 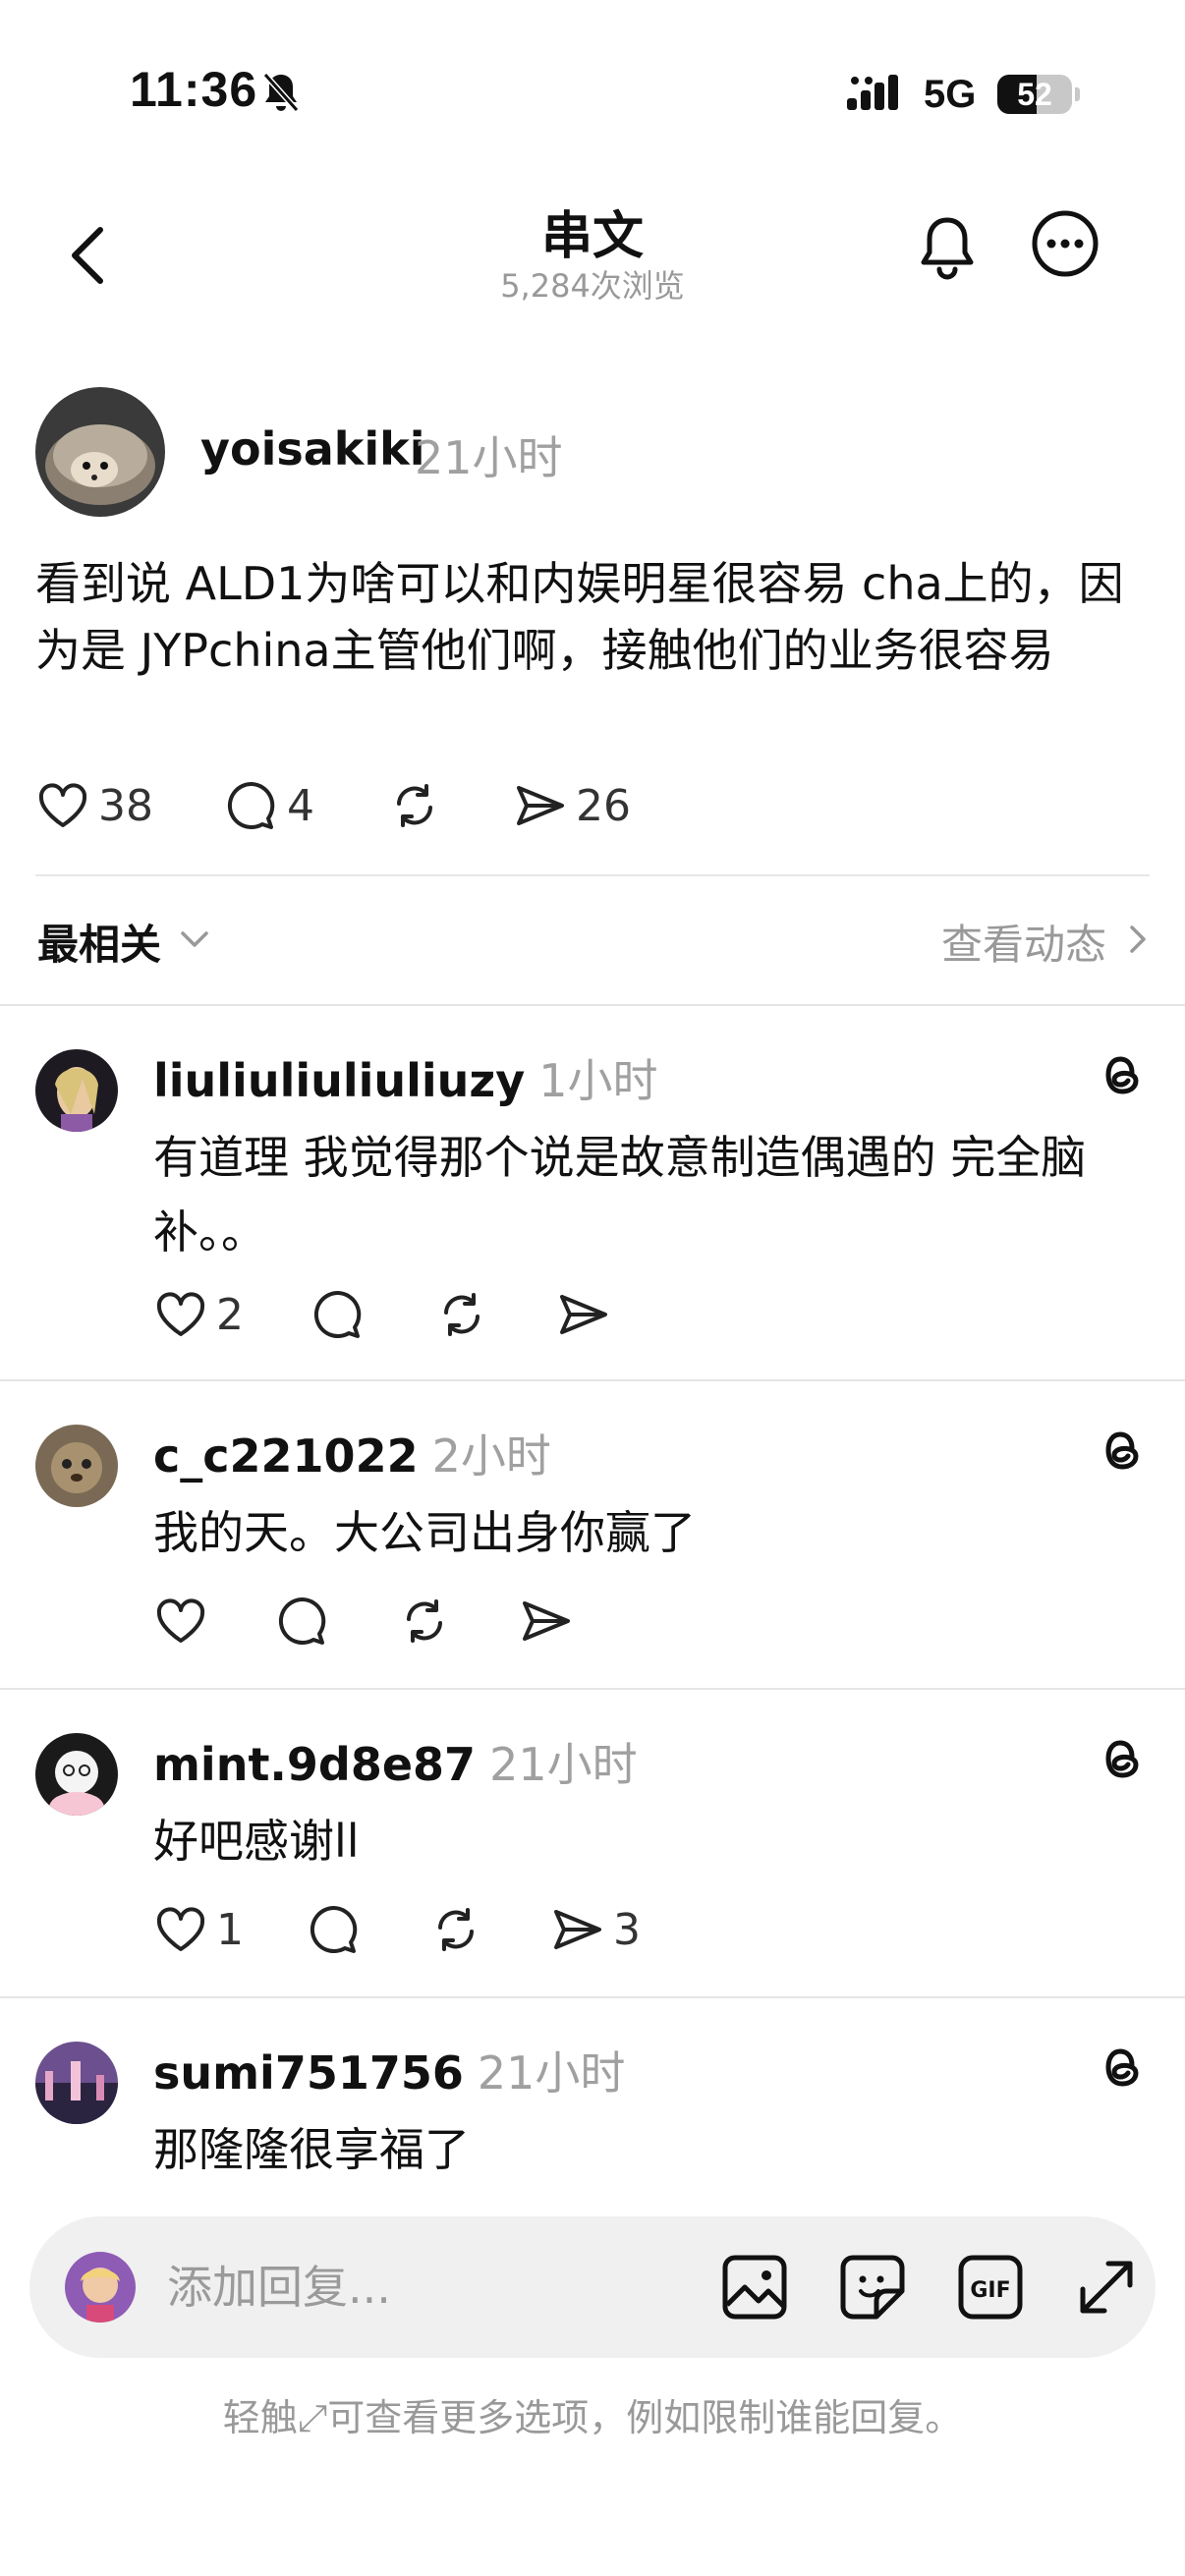 What do you see at coordinates (256, 1841) in the screenshot?
I see `reply-text: 好吧感谢ll` at bounding box center [256, 1841].